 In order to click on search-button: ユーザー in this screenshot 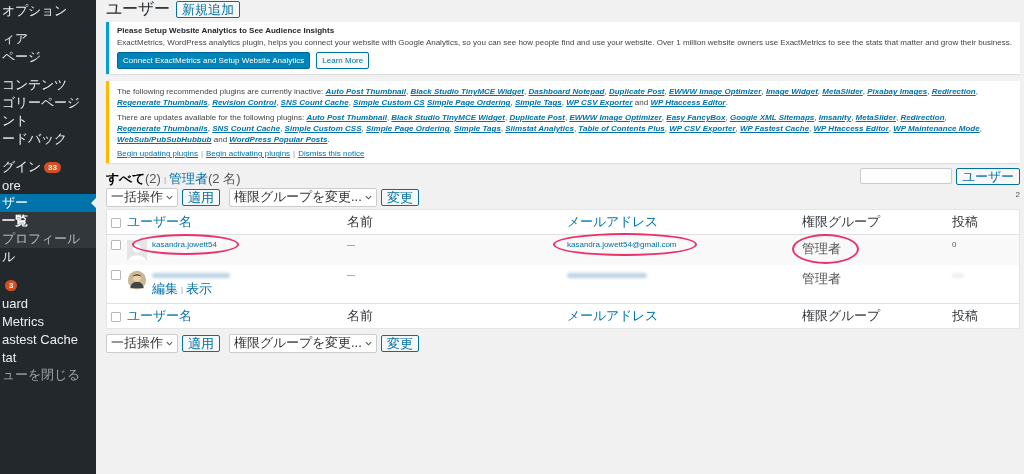, I will do `click(988, 176)`.